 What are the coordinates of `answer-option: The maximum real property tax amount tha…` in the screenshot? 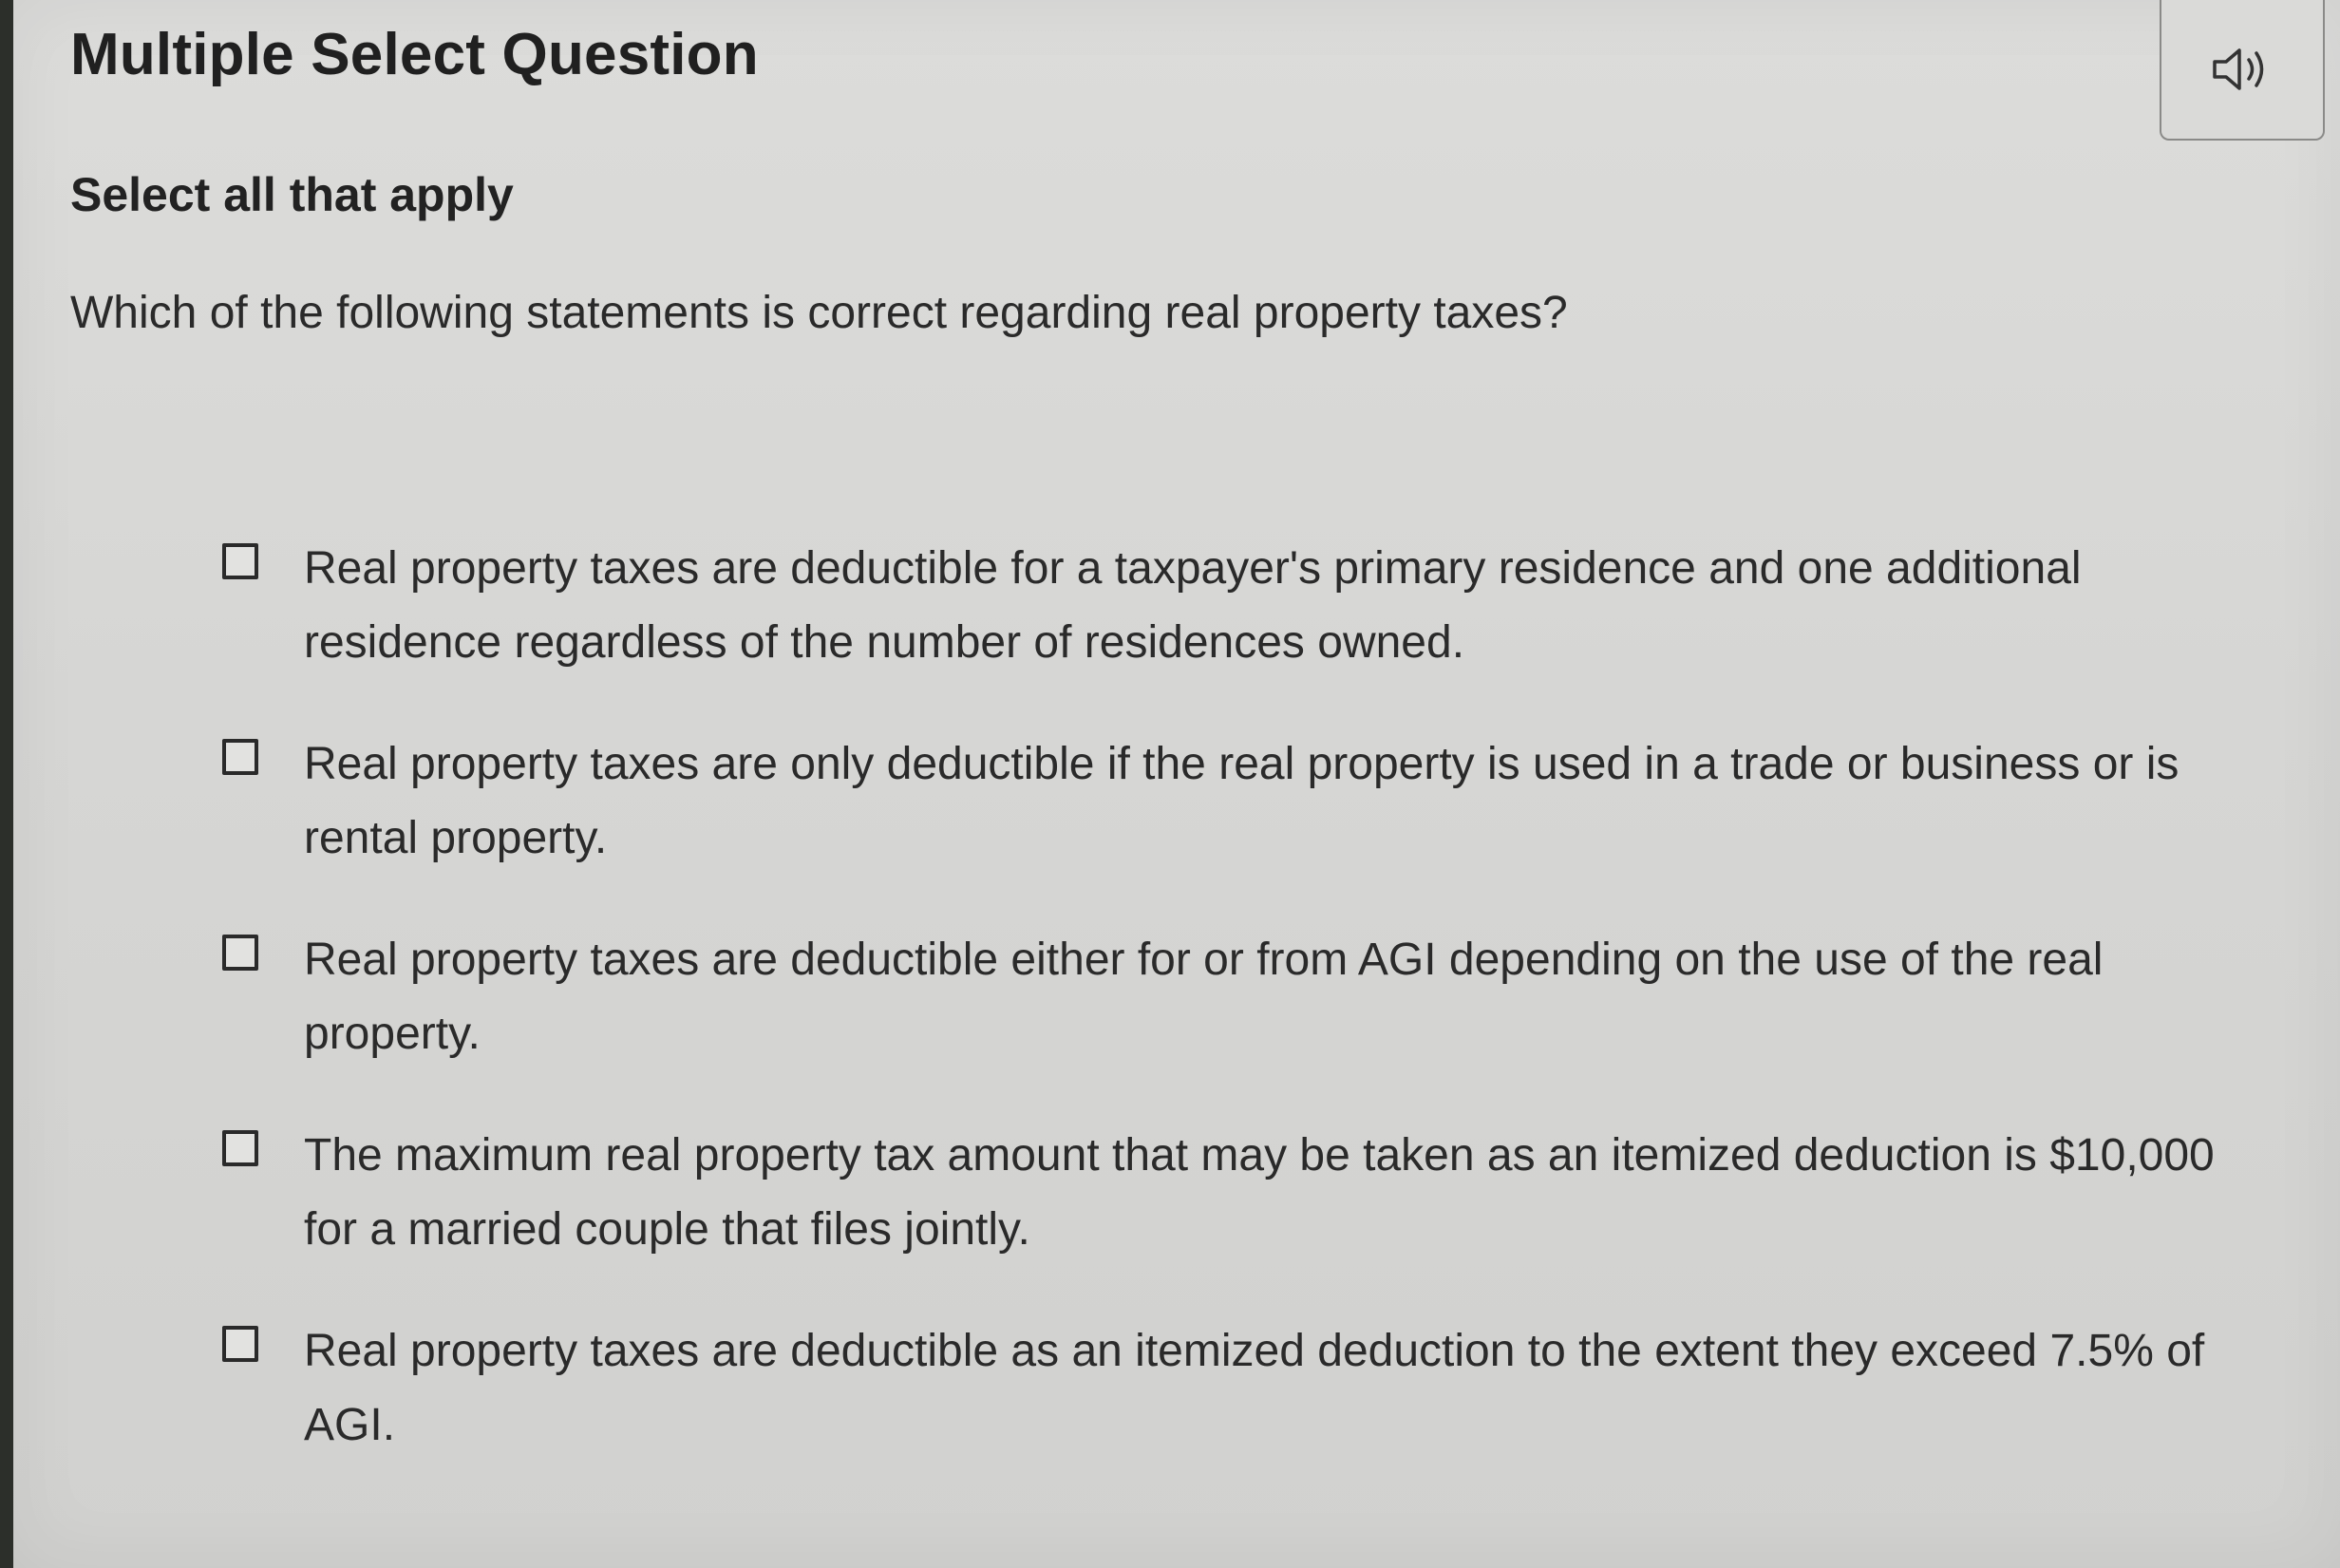 It's located at (1241, 1193).